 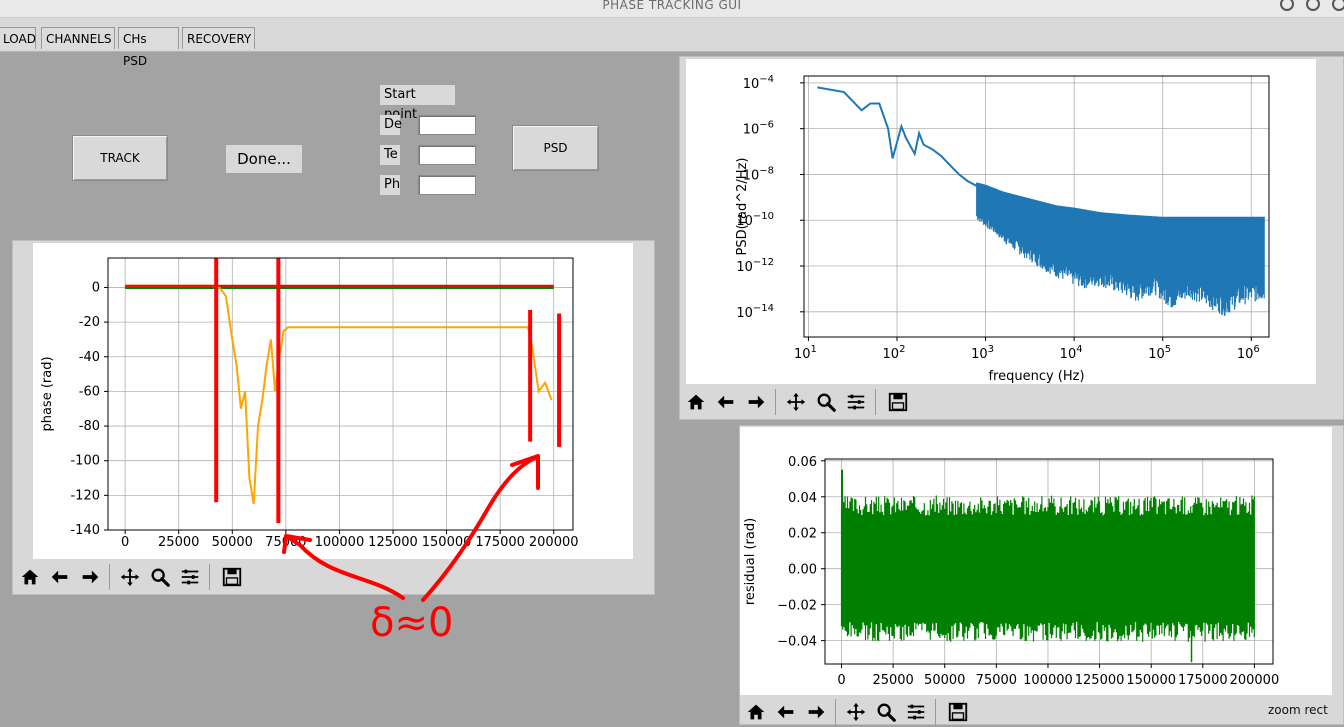 I want to click on annotation-arrow-left, so click(x=351, y=571).